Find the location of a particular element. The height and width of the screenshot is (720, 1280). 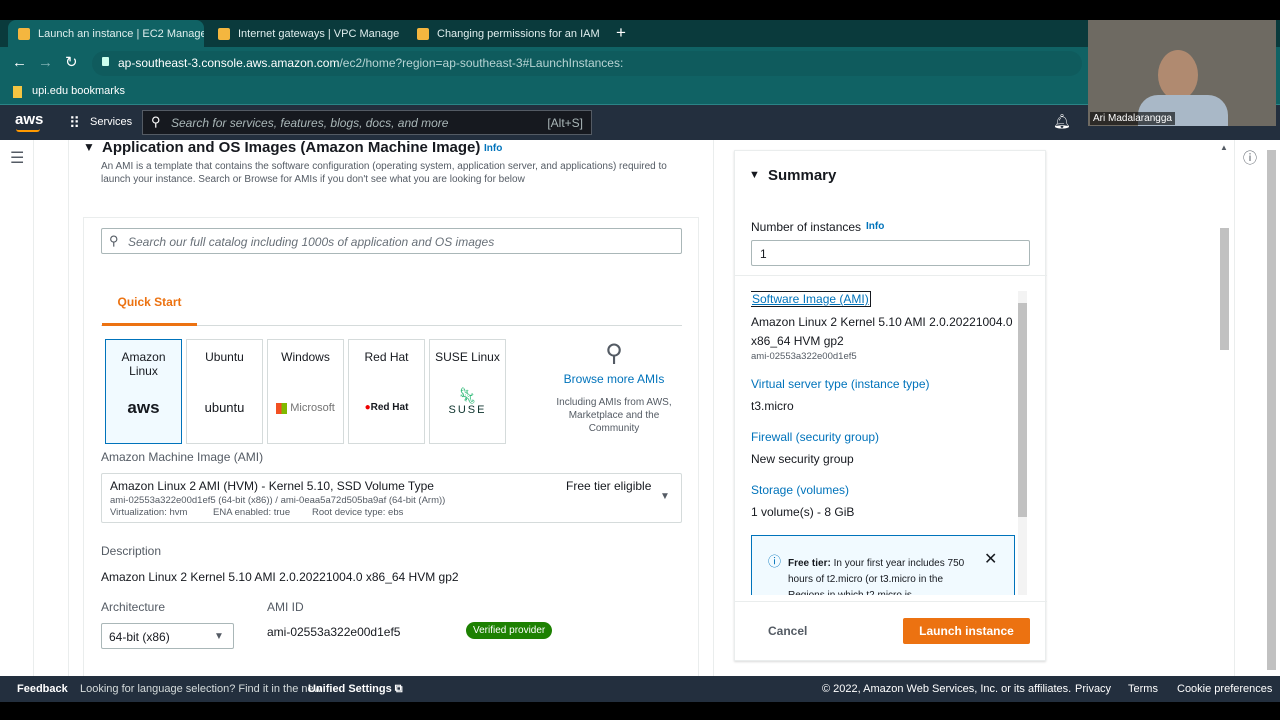

new-tab-button: + is located at coordinates (621, 33).